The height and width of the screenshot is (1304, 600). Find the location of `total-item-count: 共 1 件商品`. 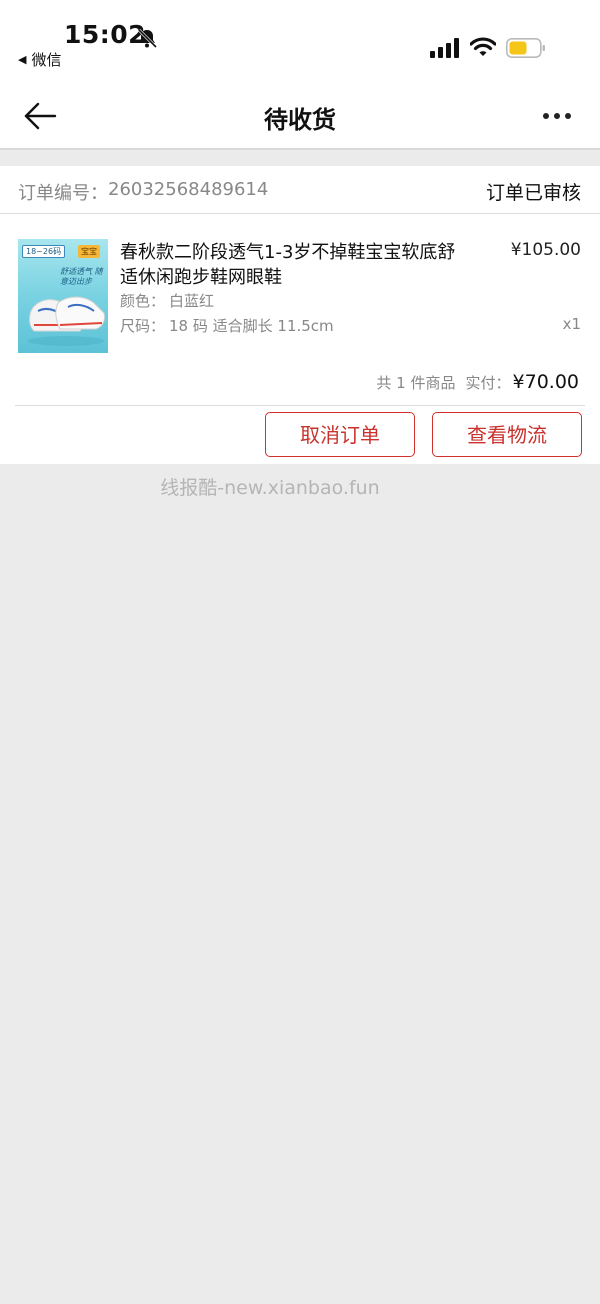

total-item-count: 共 1 件商品 is located at coordinates (416, 383).